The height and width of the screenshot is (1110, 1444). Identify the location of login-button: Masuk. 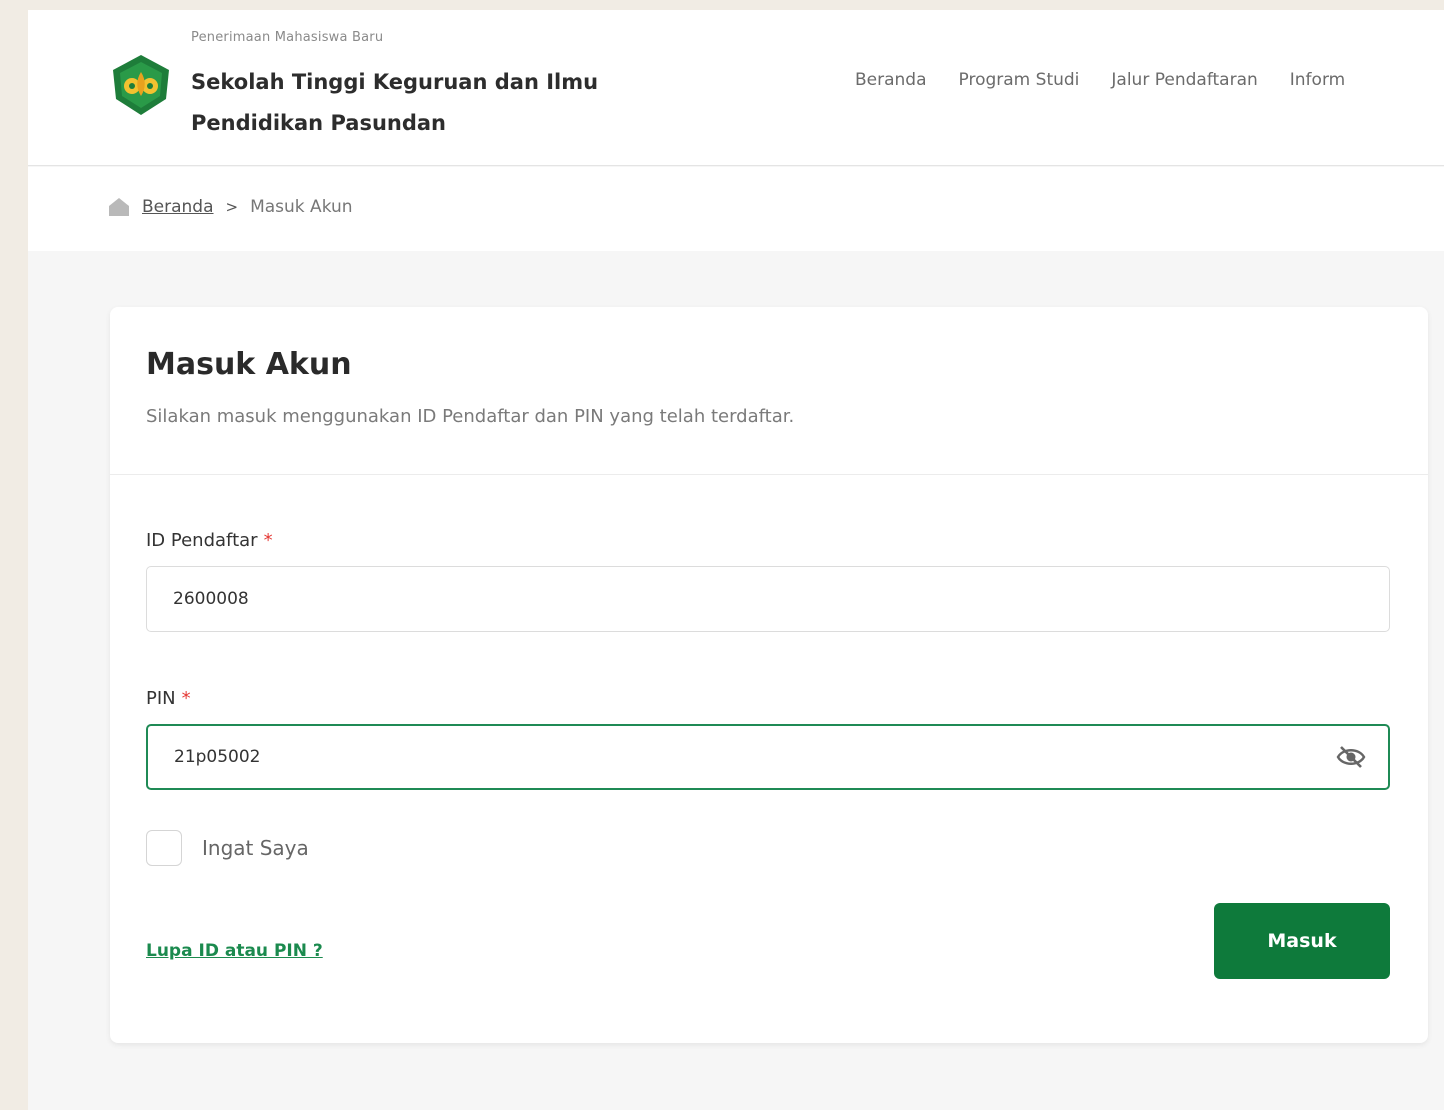
(1302, 941).